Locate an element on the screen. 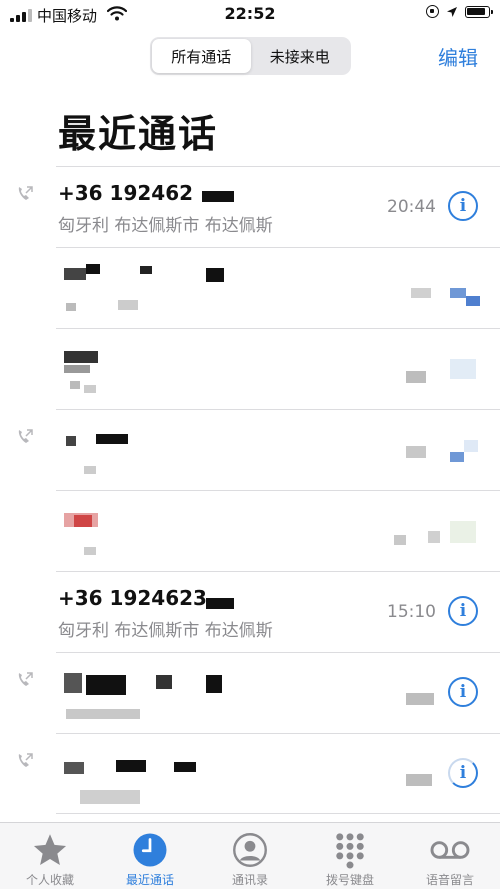  tab-label: 拨号键盘 is located at coordinates (349, 880).